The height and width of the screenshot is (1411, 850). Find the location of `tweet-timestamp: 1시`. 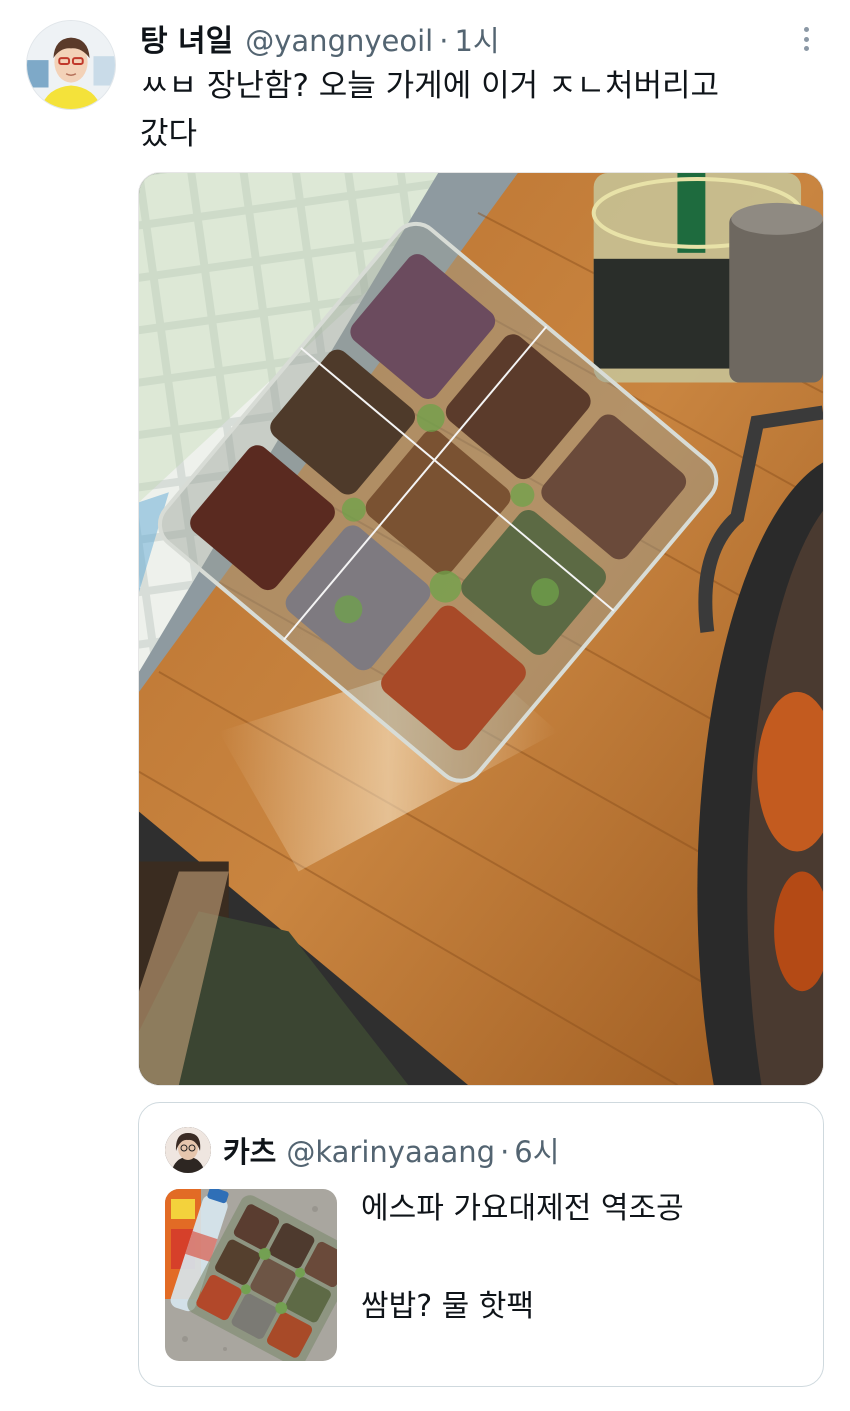

tweet-timestamp: 1시 is located at coordinates (476, 39).